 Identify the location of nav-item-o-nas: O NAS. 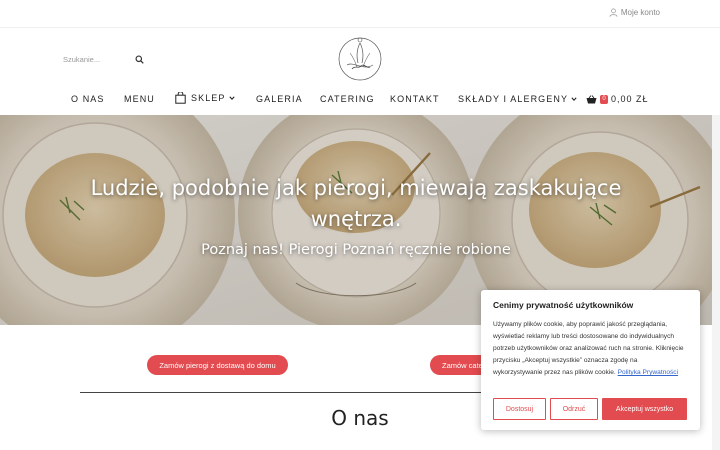
(88, 99).